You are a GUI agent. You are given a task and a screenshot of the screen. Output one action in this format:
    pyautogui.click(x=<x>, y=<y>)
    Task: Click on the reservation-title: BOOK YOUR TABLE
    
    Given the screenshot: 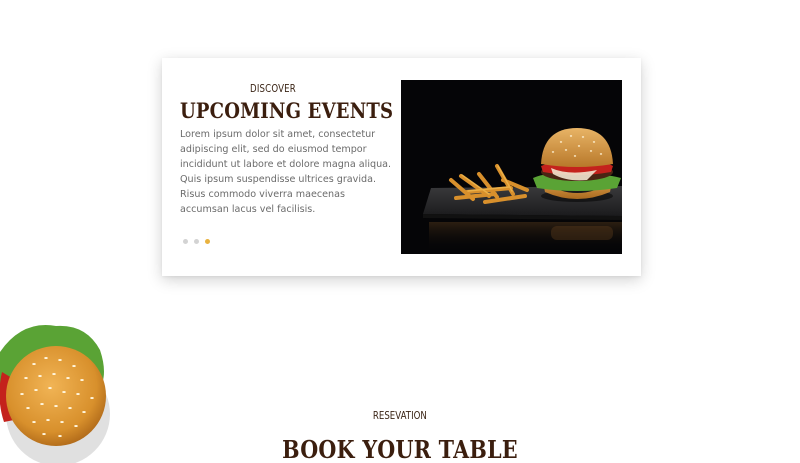 What is the action you would take?
    pyautogui.click(x=400, y=449)
    